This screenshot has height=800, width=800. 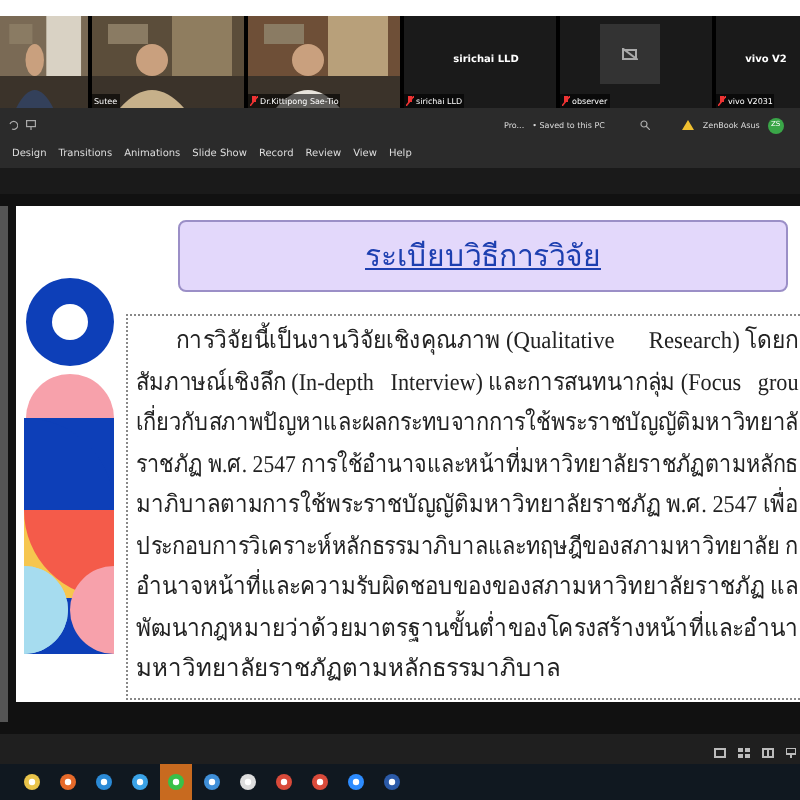 I want to click on search-icon, so click(x=645, y=125).